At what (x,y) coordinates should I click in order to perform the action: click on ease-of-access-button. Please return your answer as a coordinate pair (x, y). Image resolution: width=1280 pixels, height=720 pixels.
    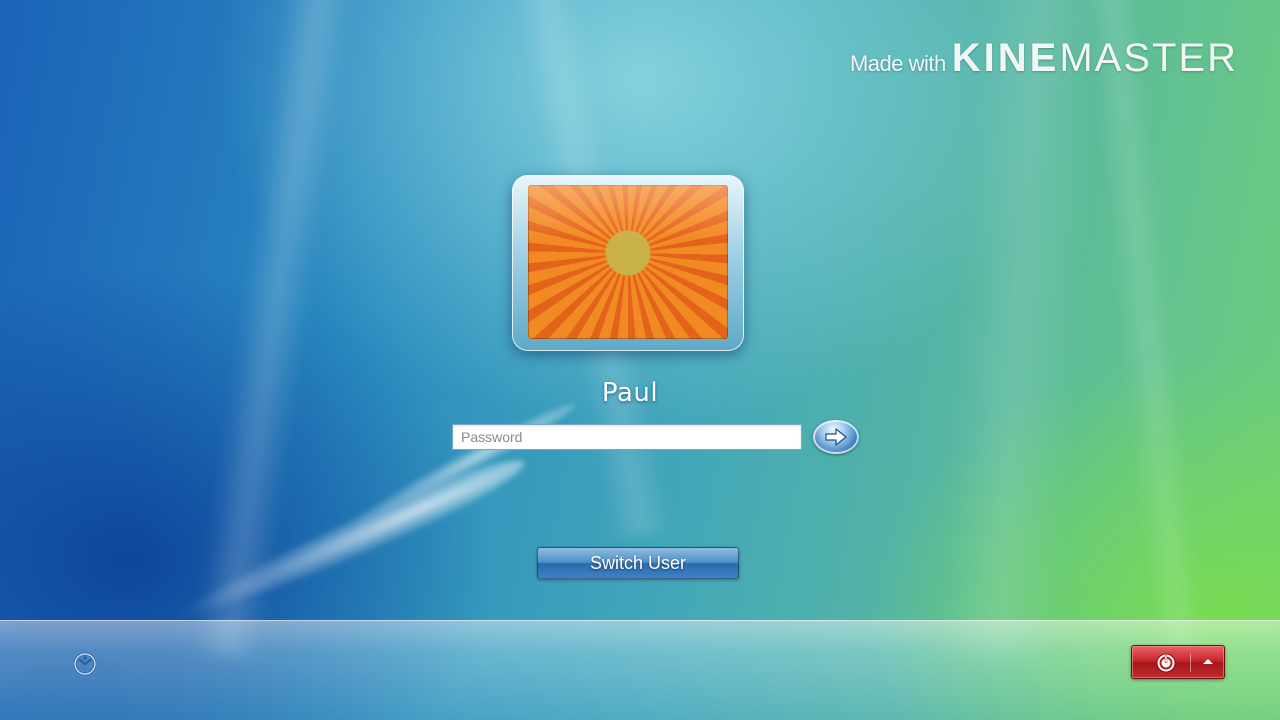
    Looking at the image, I should click on (85, 664).